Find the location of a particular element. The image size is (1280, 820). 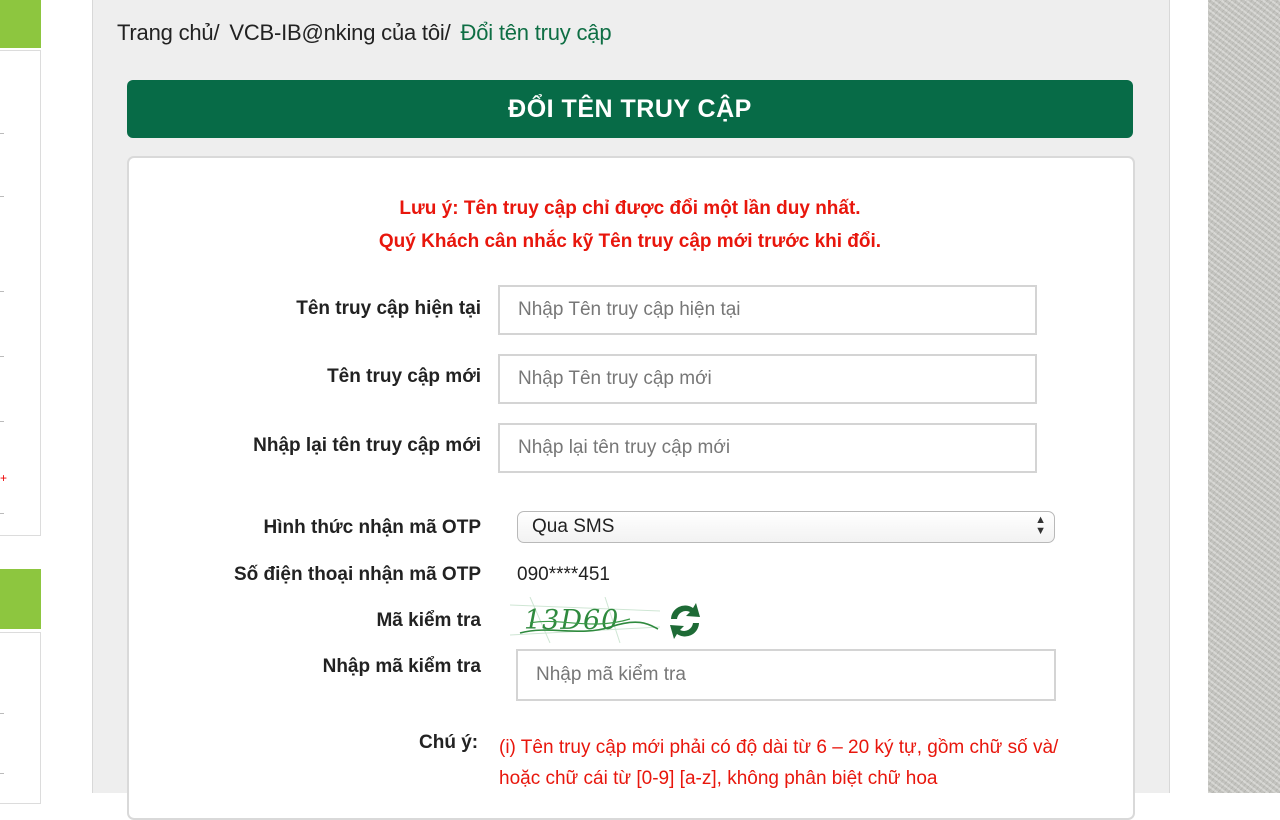

right-gutter is located at coordinates (1189, 396).